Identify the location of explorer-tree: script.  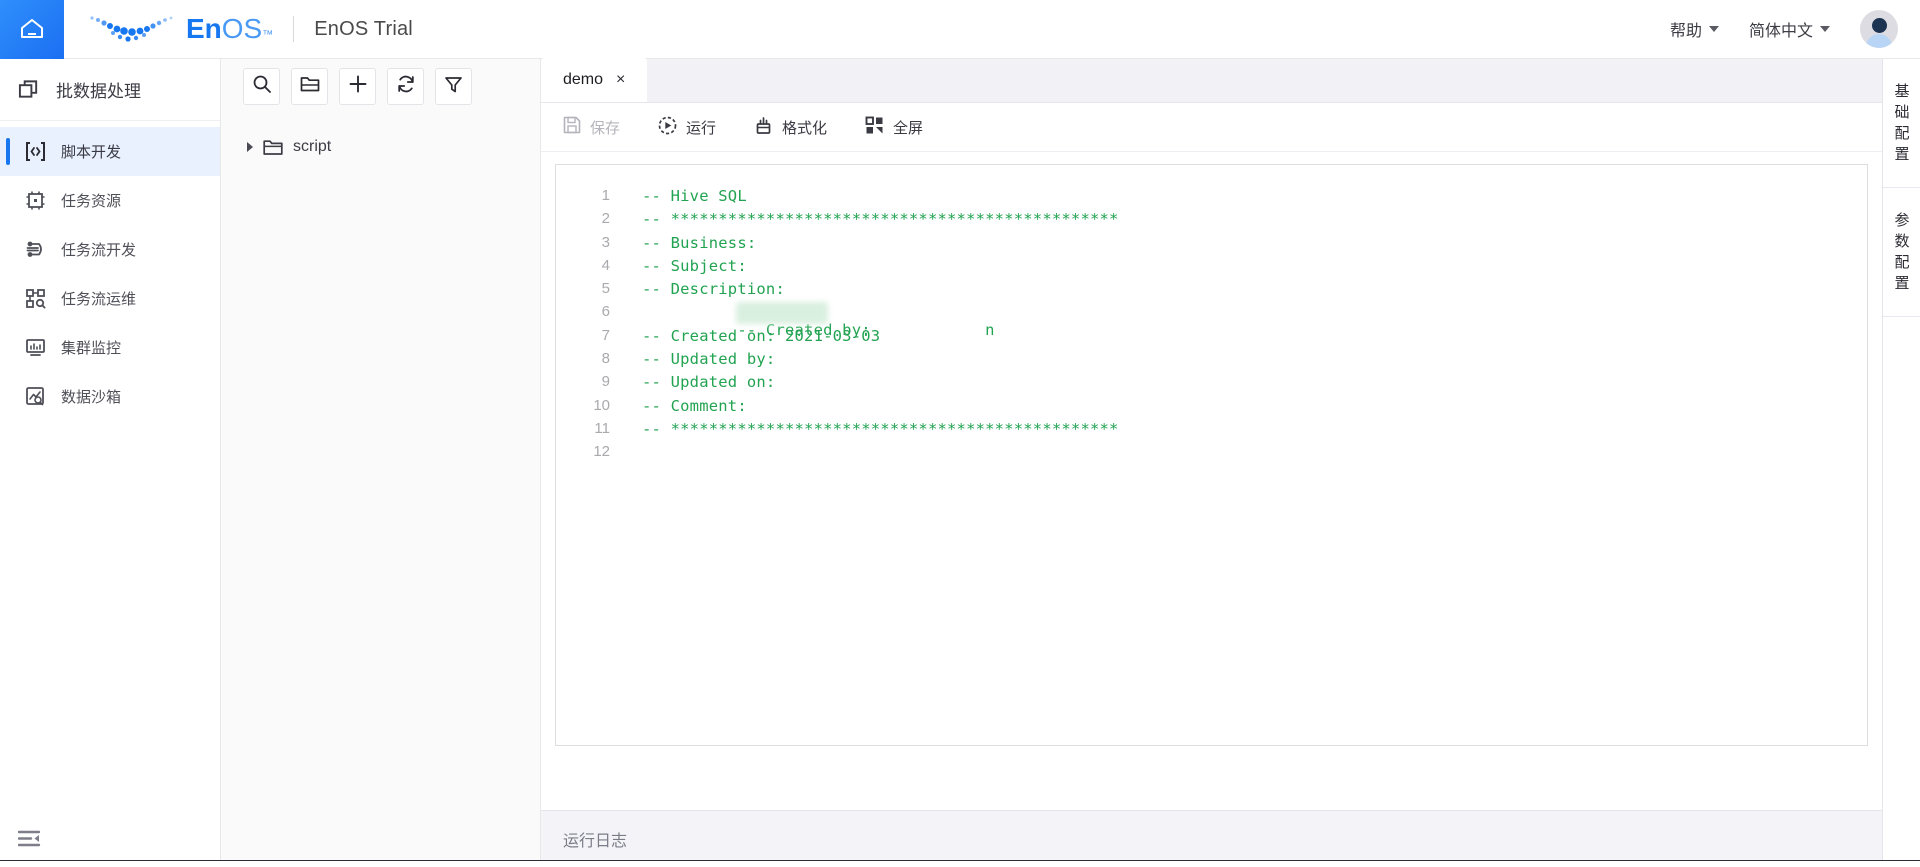
(380, 139).